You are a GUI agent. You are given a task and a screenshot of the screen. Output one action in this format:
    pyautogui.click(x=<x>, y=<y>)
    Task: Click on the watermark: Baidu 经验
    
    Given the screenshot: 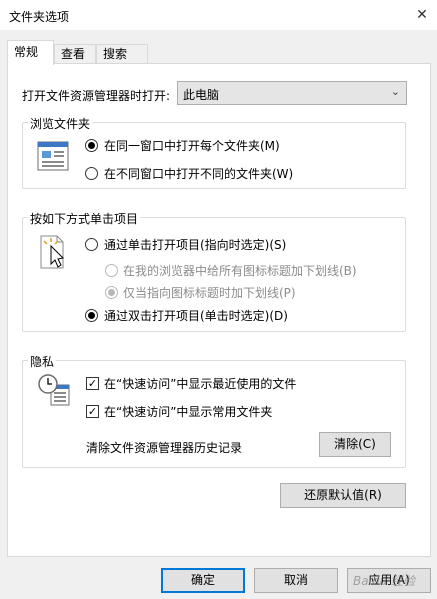 What is the action you would take?
    pyautogui.click(x=384, y=581)
    